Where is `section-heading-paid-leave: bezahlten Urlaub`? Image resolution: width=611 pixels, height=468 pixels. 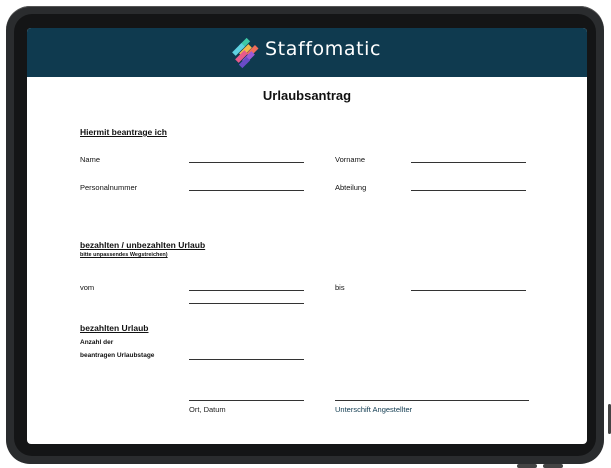
section-heading-paid-leave: bezahlten Urlaub is located at coordinates (114, 328).